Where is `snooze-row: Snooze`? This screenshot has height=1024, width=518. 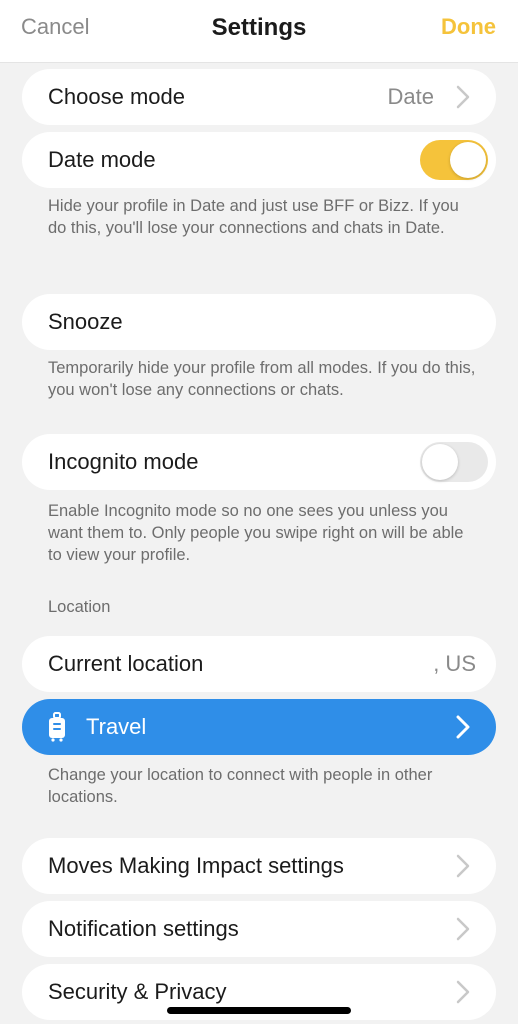
snooze-row: Snooze is located at coordinates (259, 322).